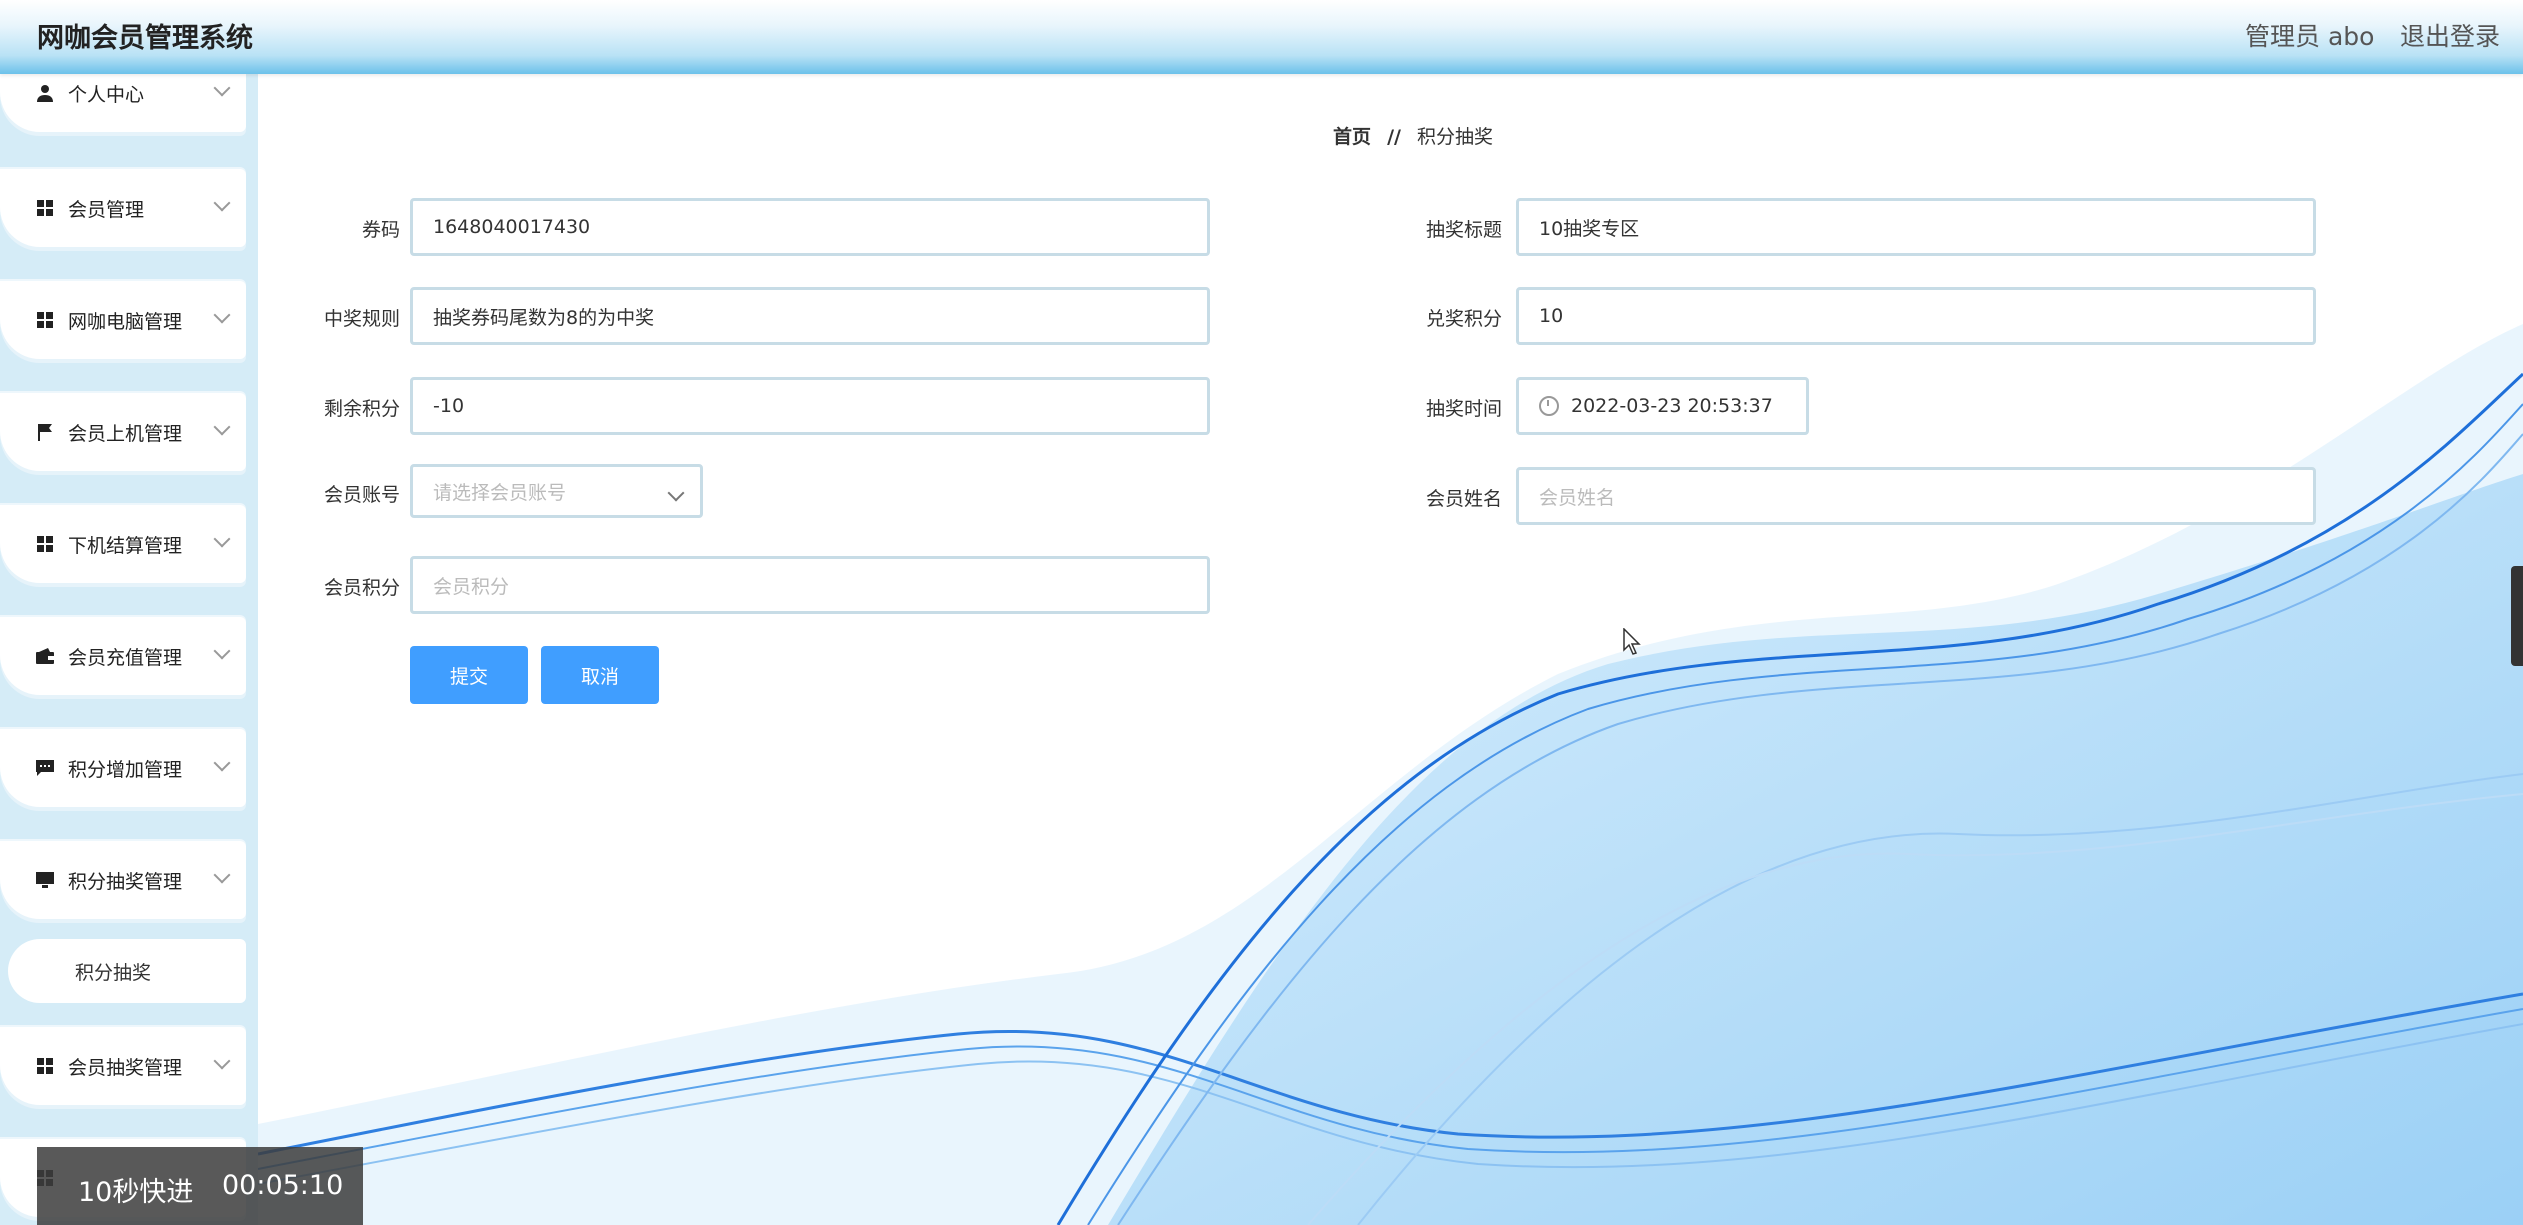 The image size is (2523, 1225). Describe the element at coordinates (361, 319) in the screenshot. I see `rule-label: 中奖规则` at that location.